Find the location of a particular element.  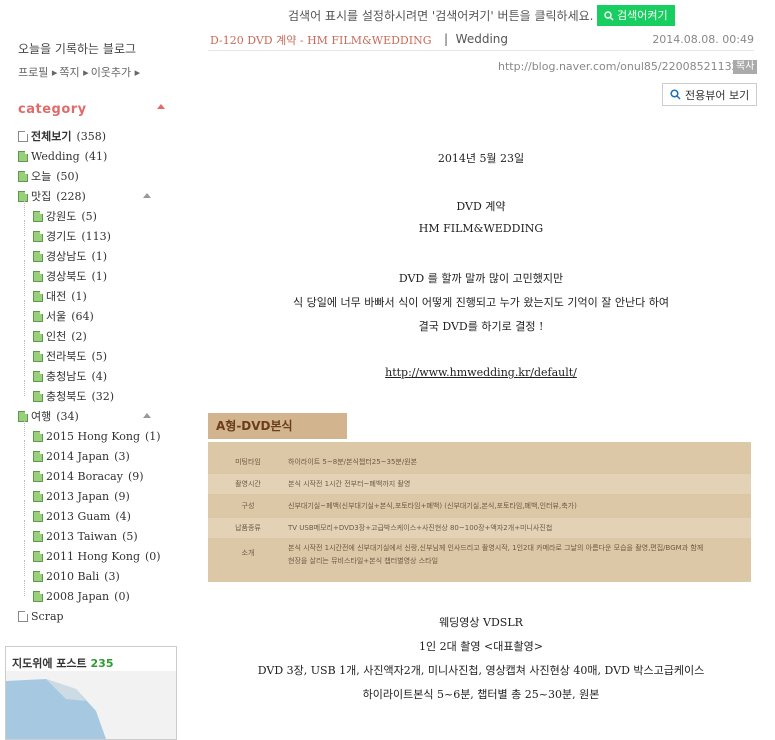

category-item: 2010 Bali (3) is located at coordinates (76, 576).